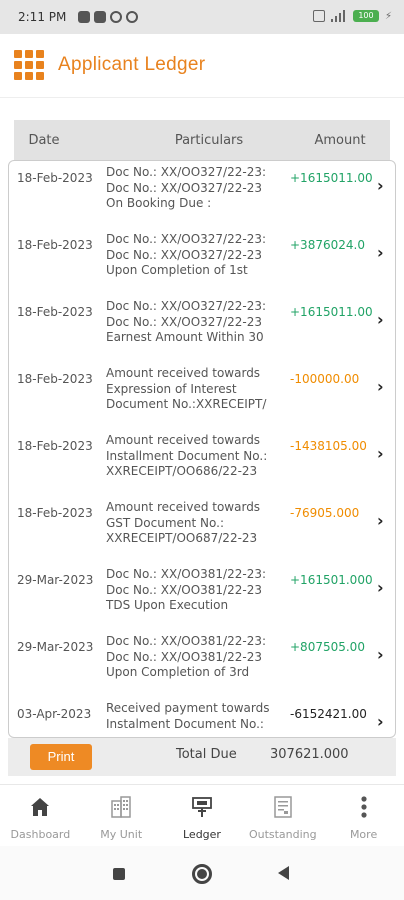  I want to click on system-nav-bar, so click(202, 873).